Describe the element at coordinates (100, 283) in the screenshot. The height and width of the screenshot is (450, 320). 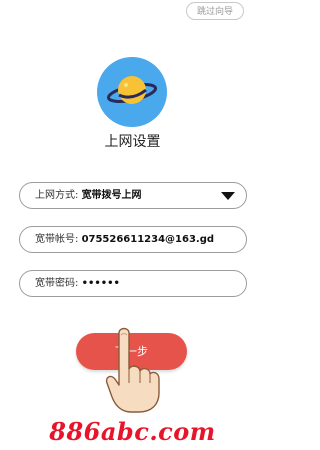
I see `broadband-password-value: ••••••` at that location.